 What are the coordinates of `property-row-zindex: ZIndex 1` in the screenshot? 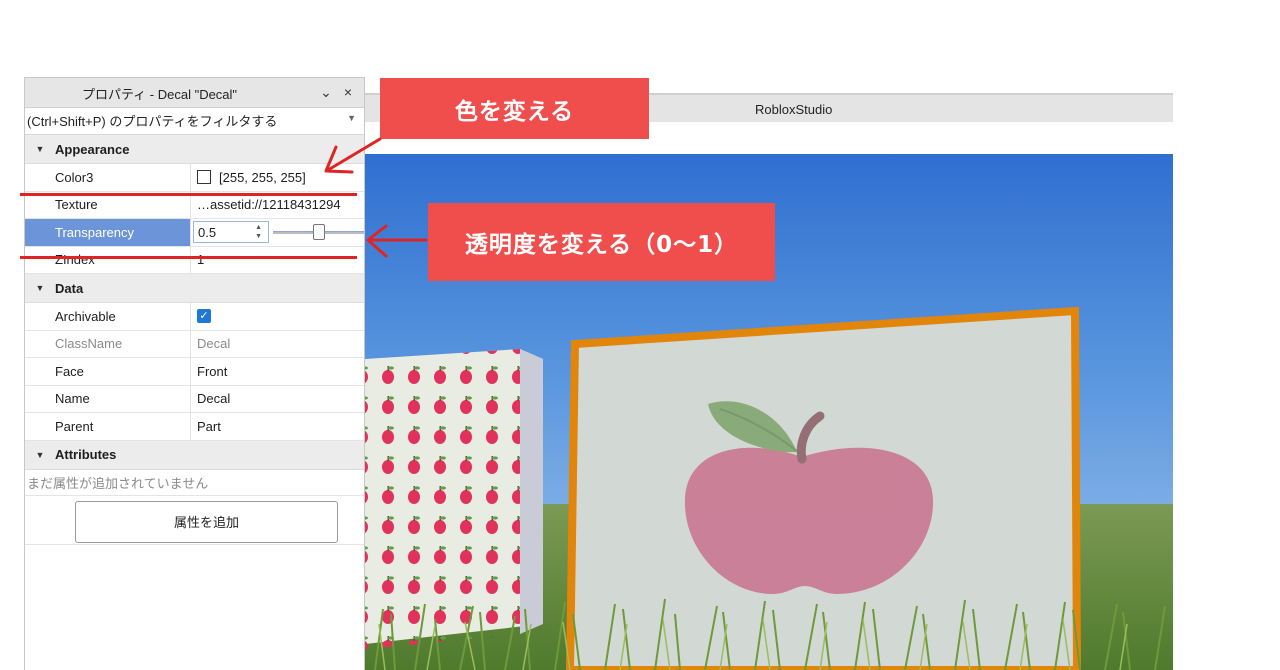 It's located at (194, 260).